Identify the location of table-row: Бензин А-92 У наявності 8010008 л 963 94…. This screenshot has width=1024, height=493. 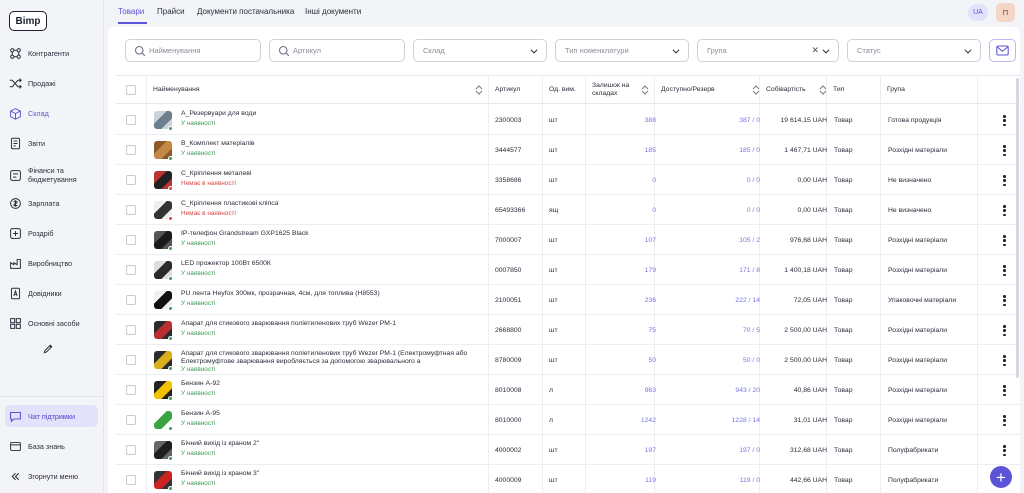
(568, 390).